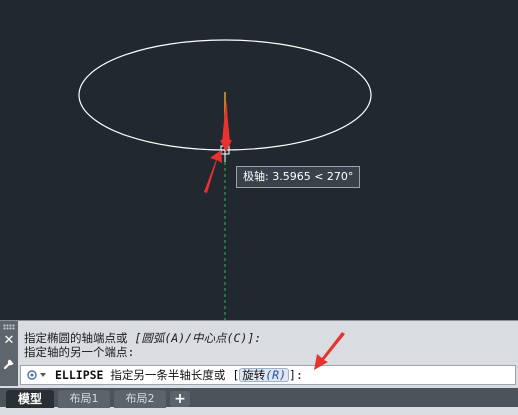 The width and height of the screenshot is (518, 415). I want to click on option-label: 旋转, so click(254, 375).